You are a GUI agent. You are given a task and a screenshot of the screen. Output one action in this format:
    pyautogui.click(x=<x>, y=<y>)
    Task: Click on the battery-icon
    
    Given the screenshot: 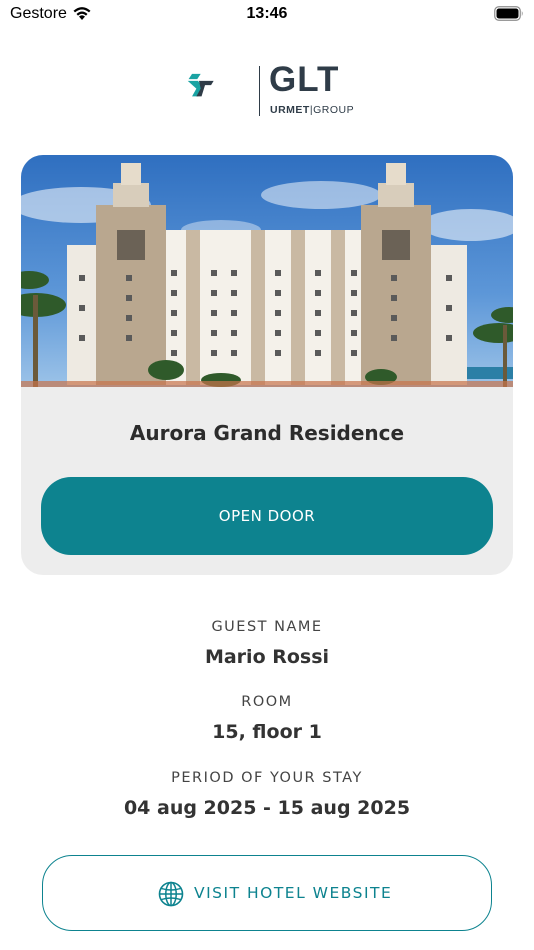 What is the action you would take?
    pyautogui.click(x=508, y=13)
    